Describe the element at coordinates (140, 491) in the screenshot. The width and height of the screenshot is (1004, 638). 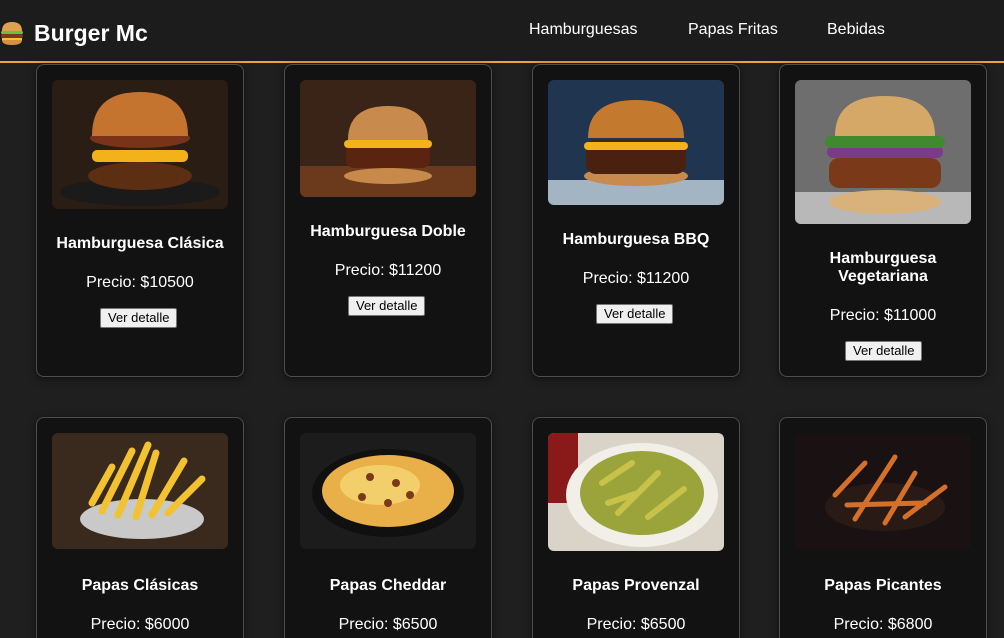
I see `classic-fries-photo` at that location.